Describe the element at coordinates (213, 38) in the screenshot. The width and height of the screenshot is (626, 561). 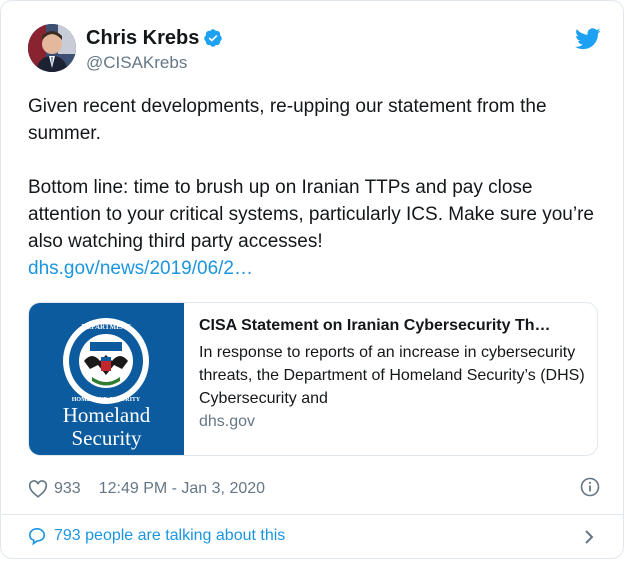
I see `verified-badge-icon` at that location.